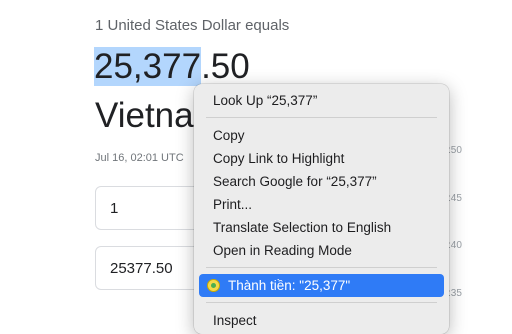 The image size is (512, 334). Describe the element at coordinates (321, 320) in the screenshot. I see `menu-item-inspect: Inspect` at that location.